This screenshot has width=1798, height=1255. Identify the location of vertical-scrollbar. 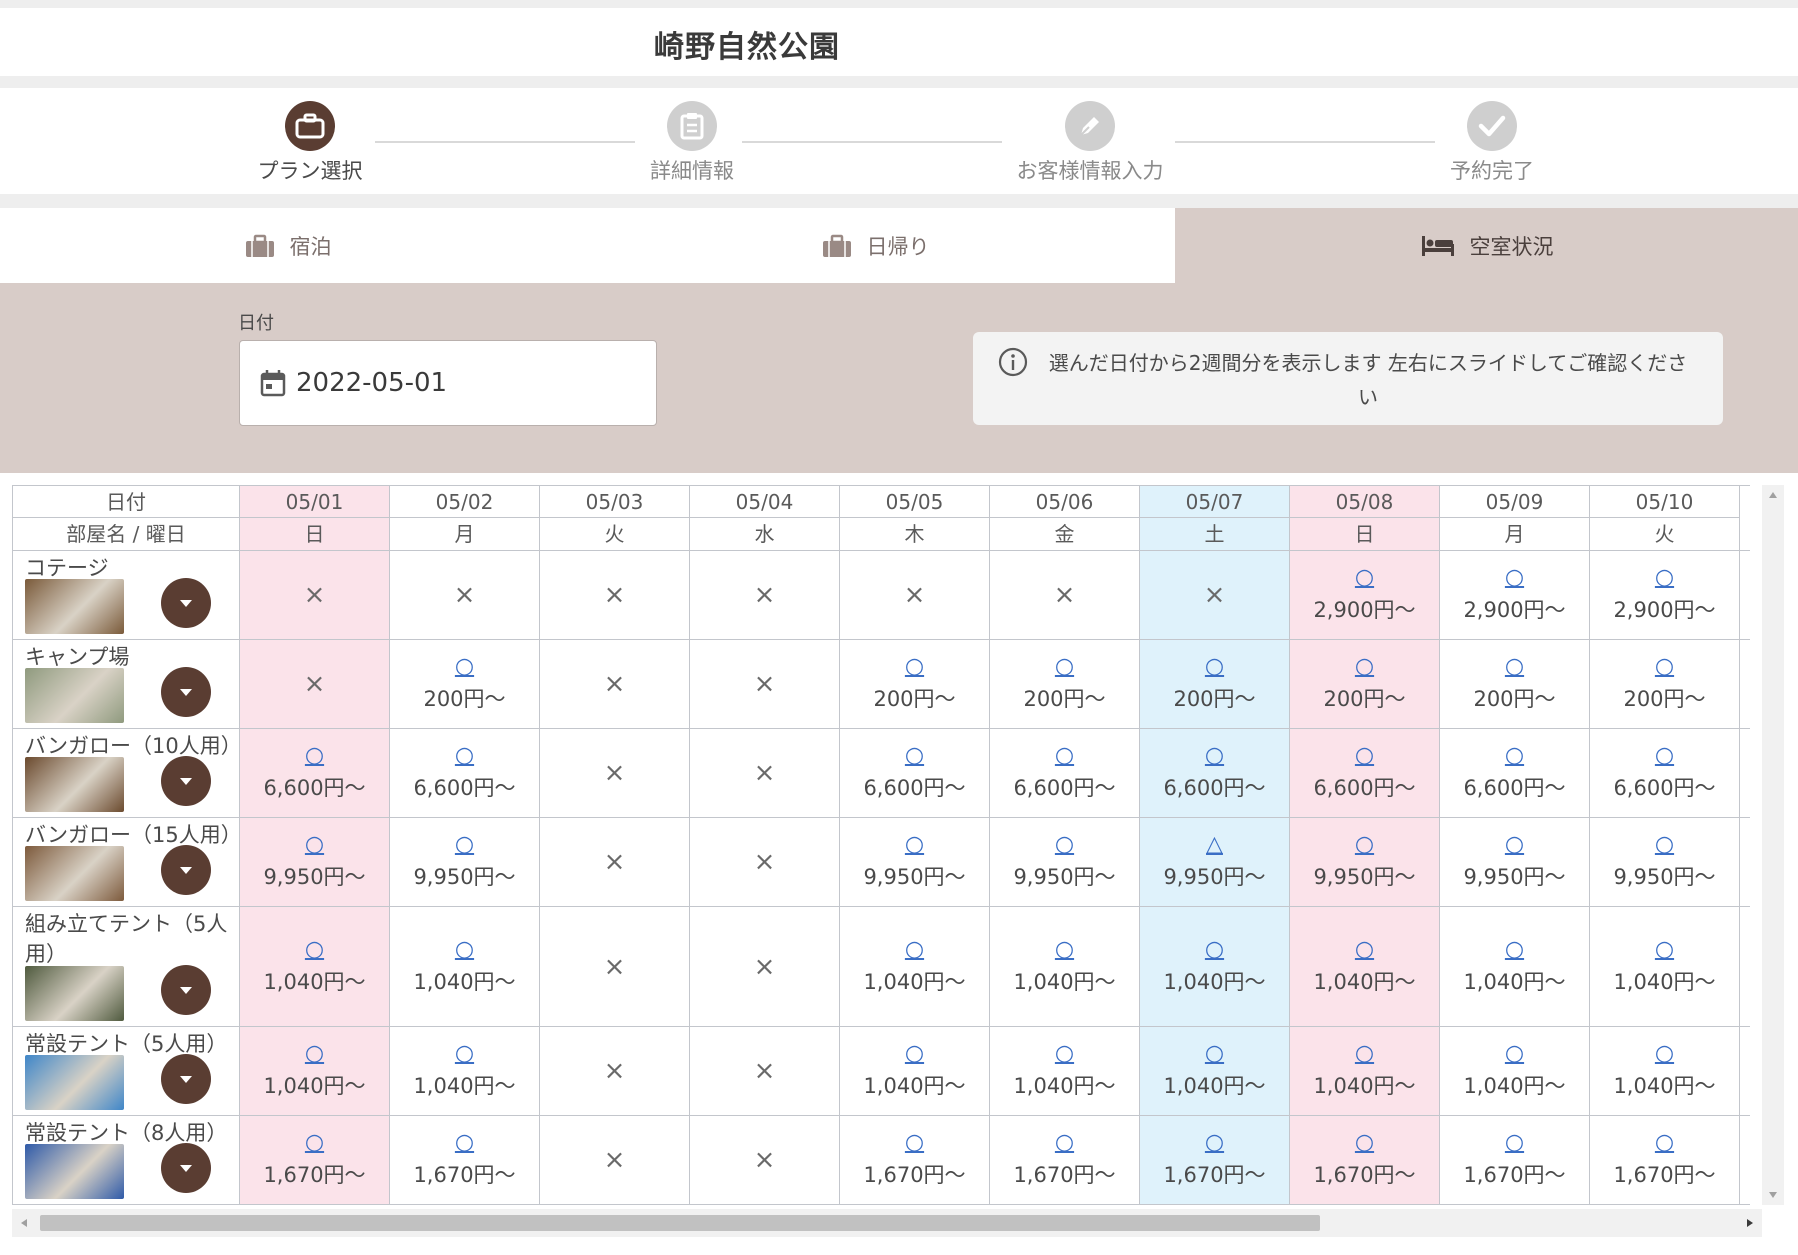
(1773, 845).